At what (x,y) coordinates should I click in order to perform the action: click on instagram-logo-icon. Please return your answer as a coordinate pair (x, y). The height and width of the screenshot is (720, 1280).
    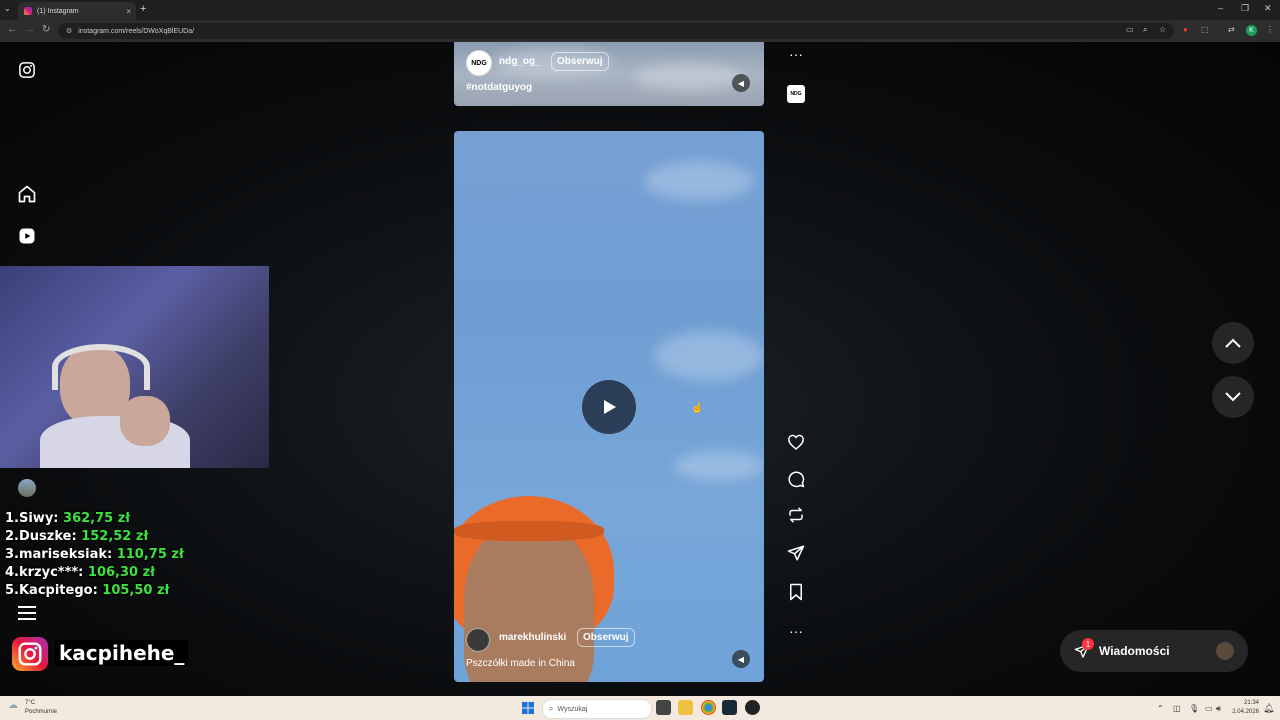
    Looking at the image, I should click on (27, 70).